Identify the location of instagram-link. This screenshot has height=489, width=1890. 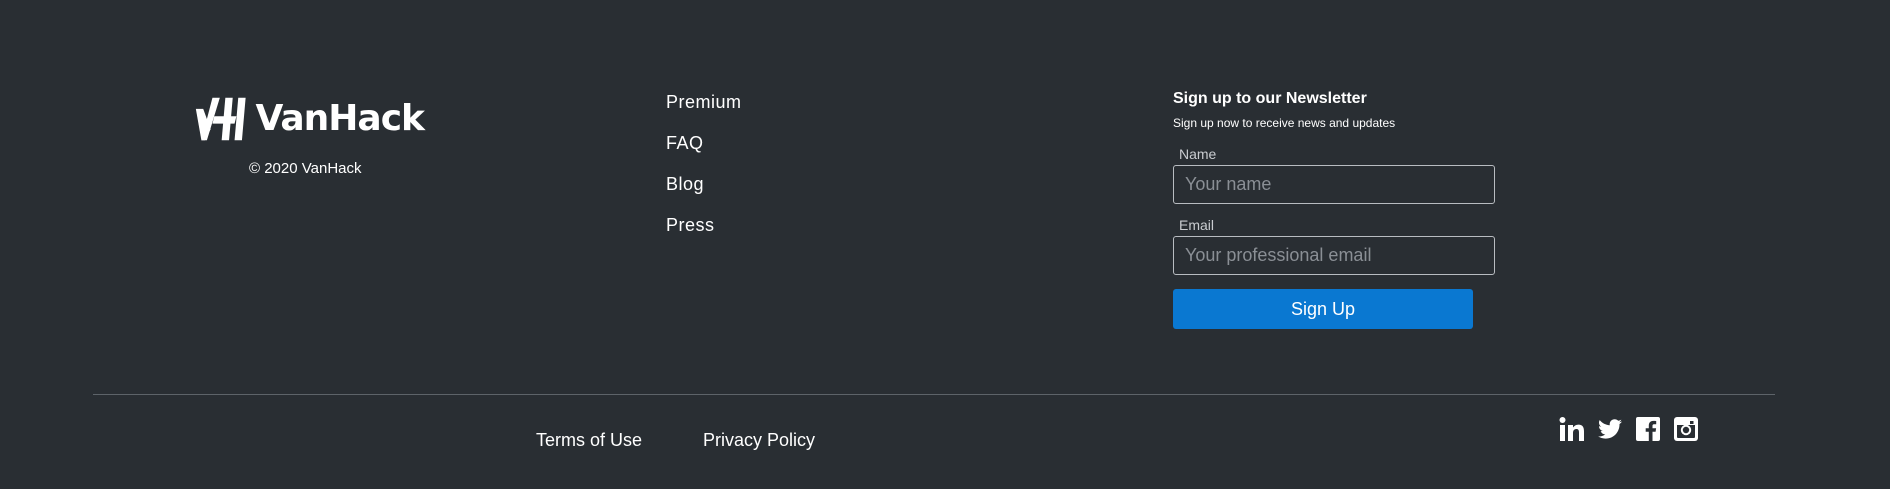
(1686, 429).